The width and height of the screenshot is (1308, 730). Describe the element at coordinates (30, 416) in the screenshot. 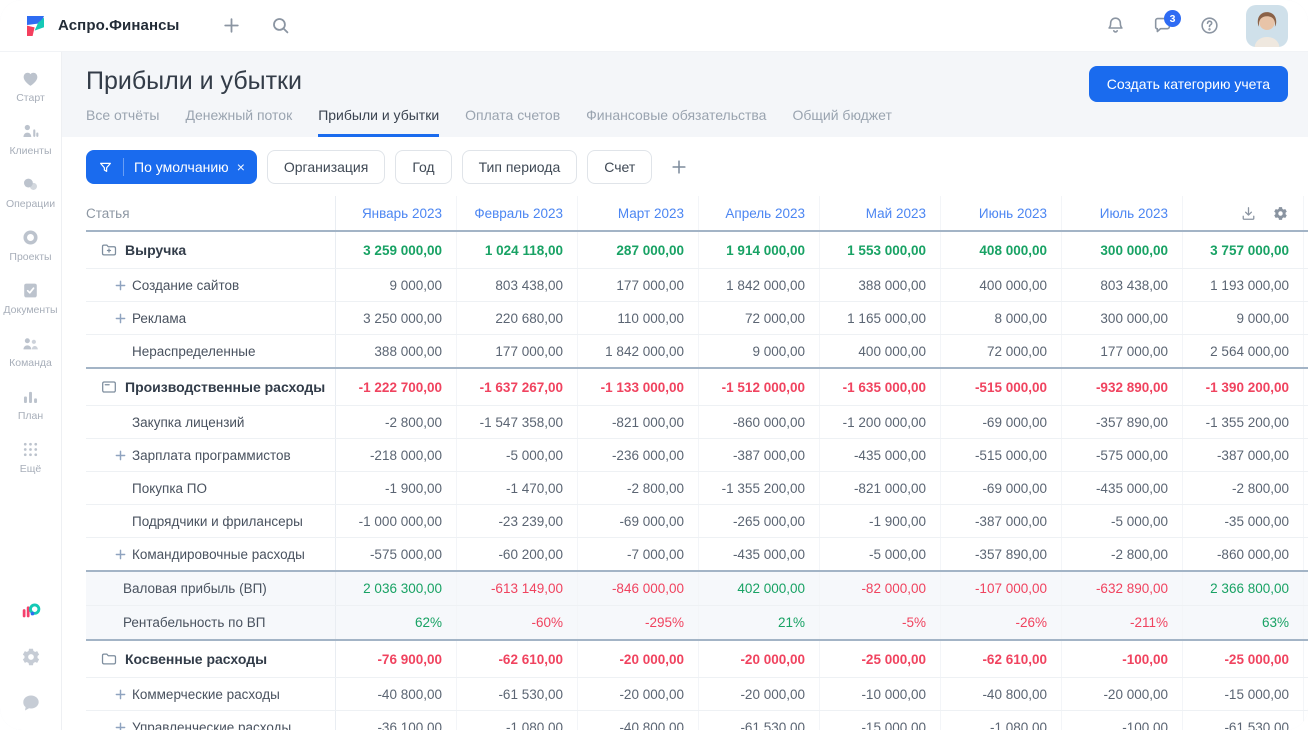

I see `sidebar-item-label: План` at that location.